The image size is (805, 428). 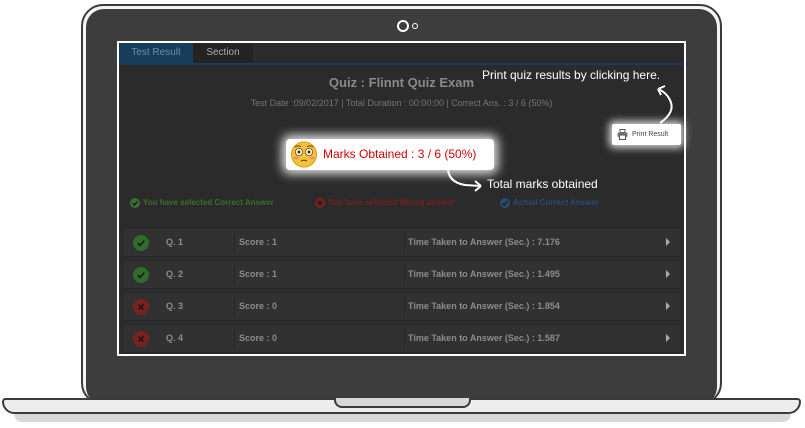 What do you see at coordinates (403, 26) in the screenshot?
I see `camera-icon` at bounding box center [403, 26].